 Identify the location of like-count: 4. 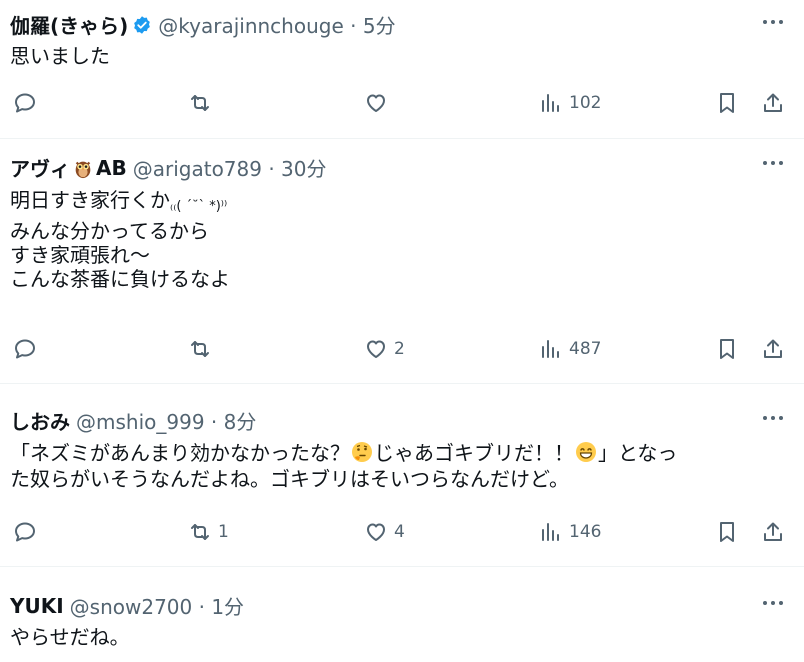
(399, 532).